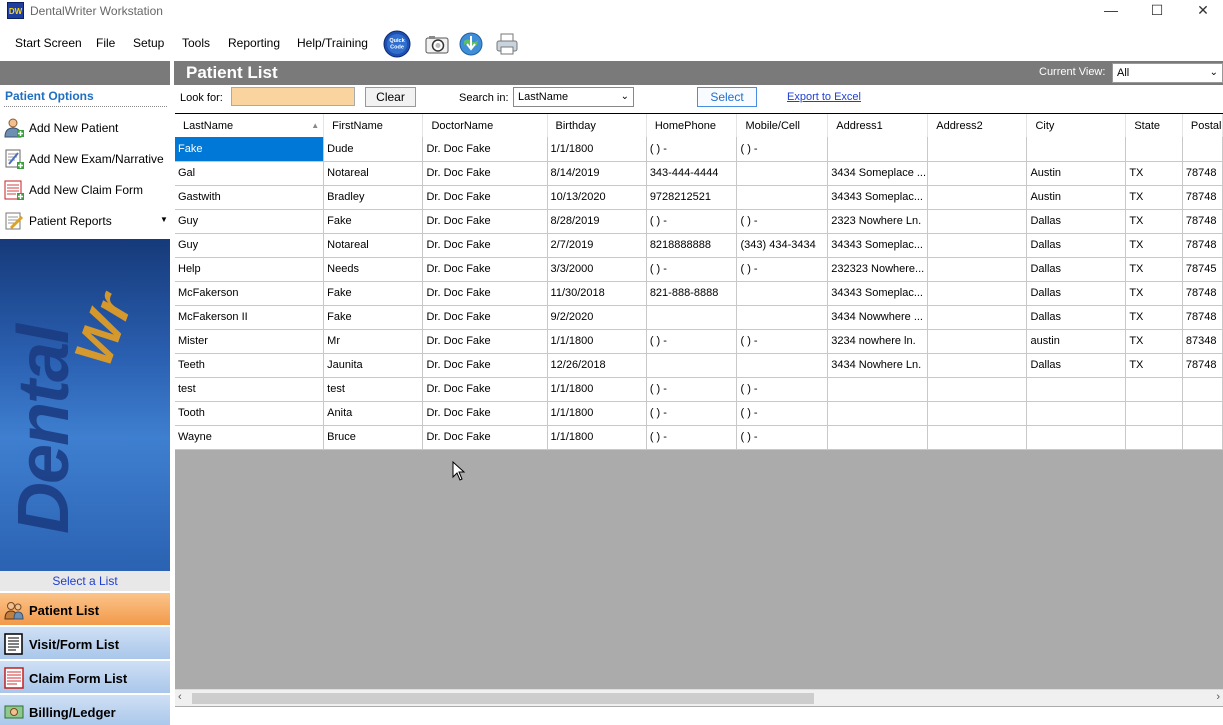 This screenshot has width=1223, height=725. I want to click on menu-setup: Setup, so click(148, 43).